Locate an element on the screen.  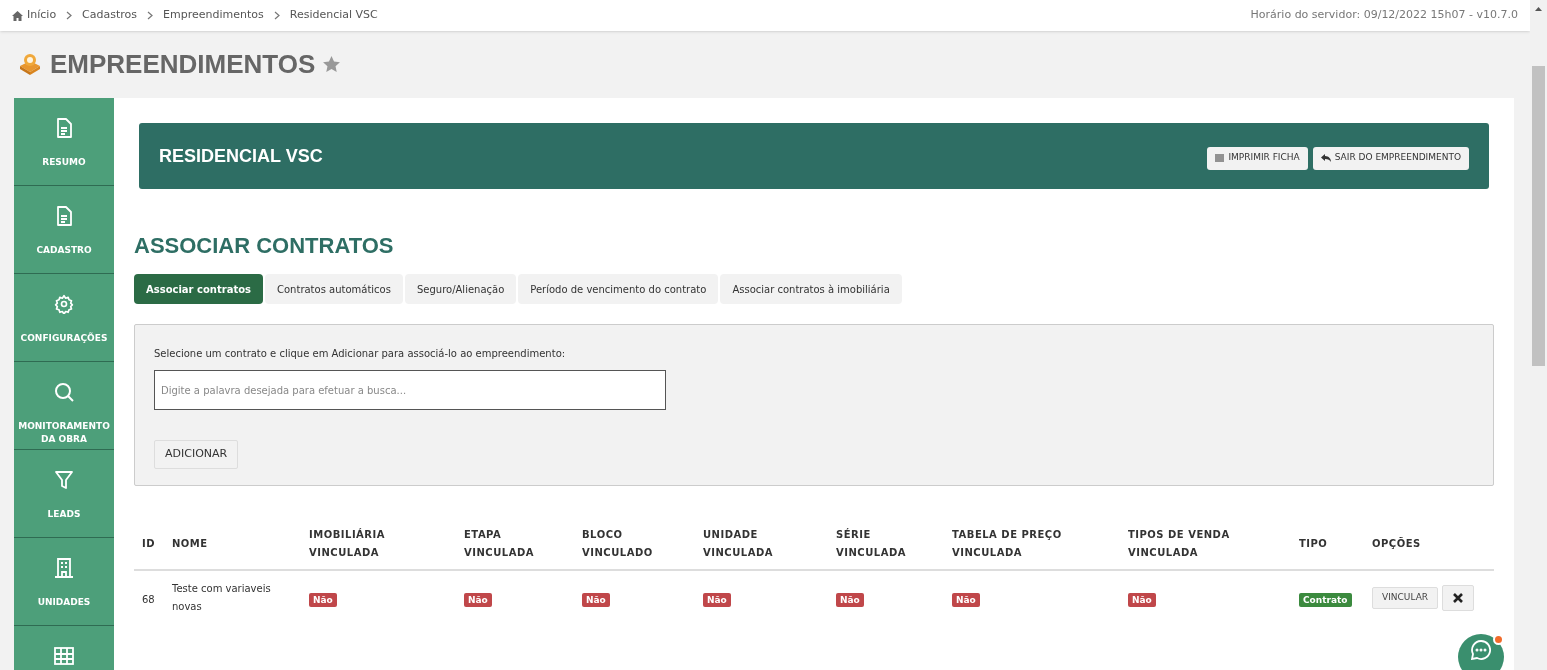
column-header: SÉRIE VINCULADA is located at coordinates (871, 543).